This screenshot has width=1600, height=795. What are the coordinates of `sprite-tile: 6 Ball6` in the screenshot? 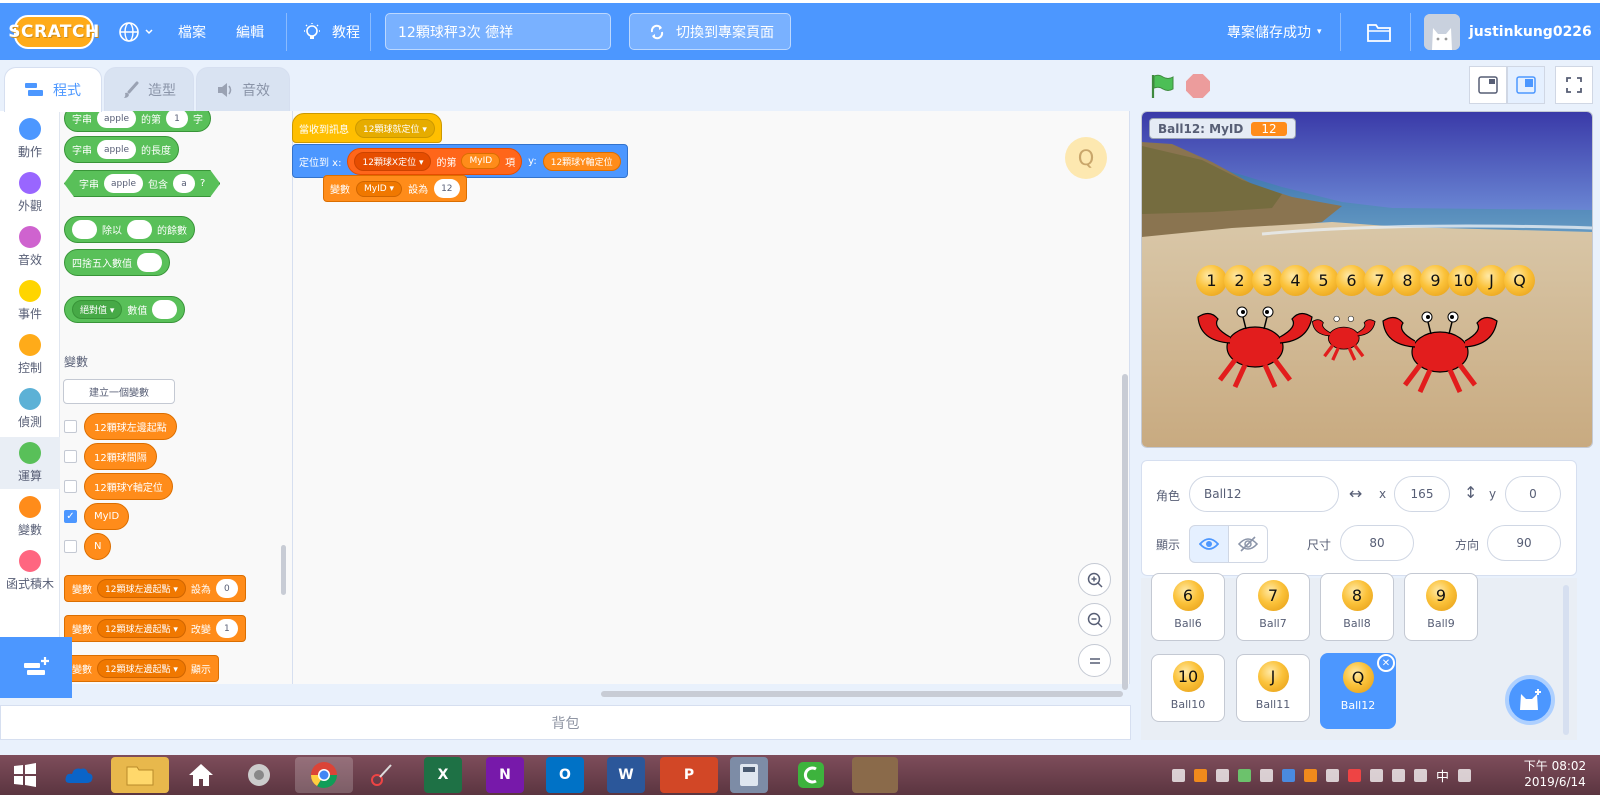 It's located at (1188, 607).